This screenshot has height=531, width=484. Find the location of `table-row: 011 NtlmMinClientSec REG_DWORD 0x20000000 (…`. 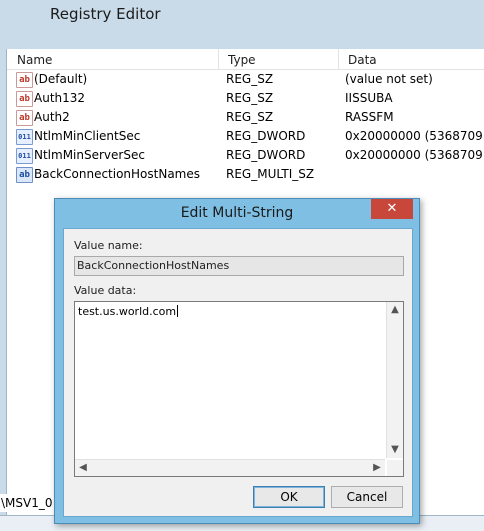

table-row: 011 NtlmMinClientSec REG_DWORD 0x20000000 (… is located at coordinates (245, 136).